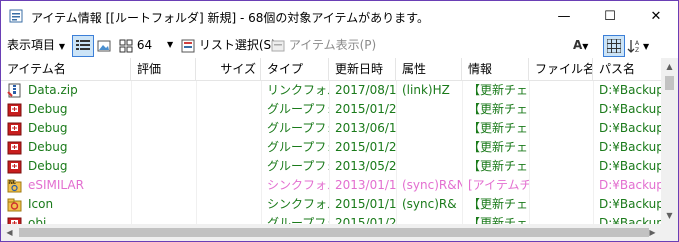 The height and width of the screenshot is (242, 679). I want to click on horizontal-scrollbar: ◀ ▶, so click(331, 232).